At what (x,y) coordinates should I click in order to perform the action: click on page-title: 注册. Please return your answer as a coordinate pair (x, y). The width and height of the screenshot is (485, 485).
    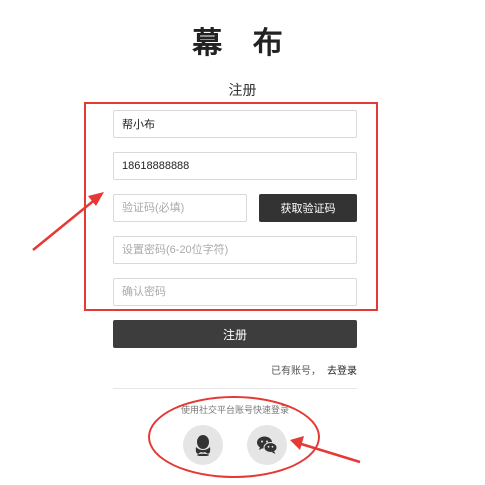
    Looking at the image, I should click on (242, 90).